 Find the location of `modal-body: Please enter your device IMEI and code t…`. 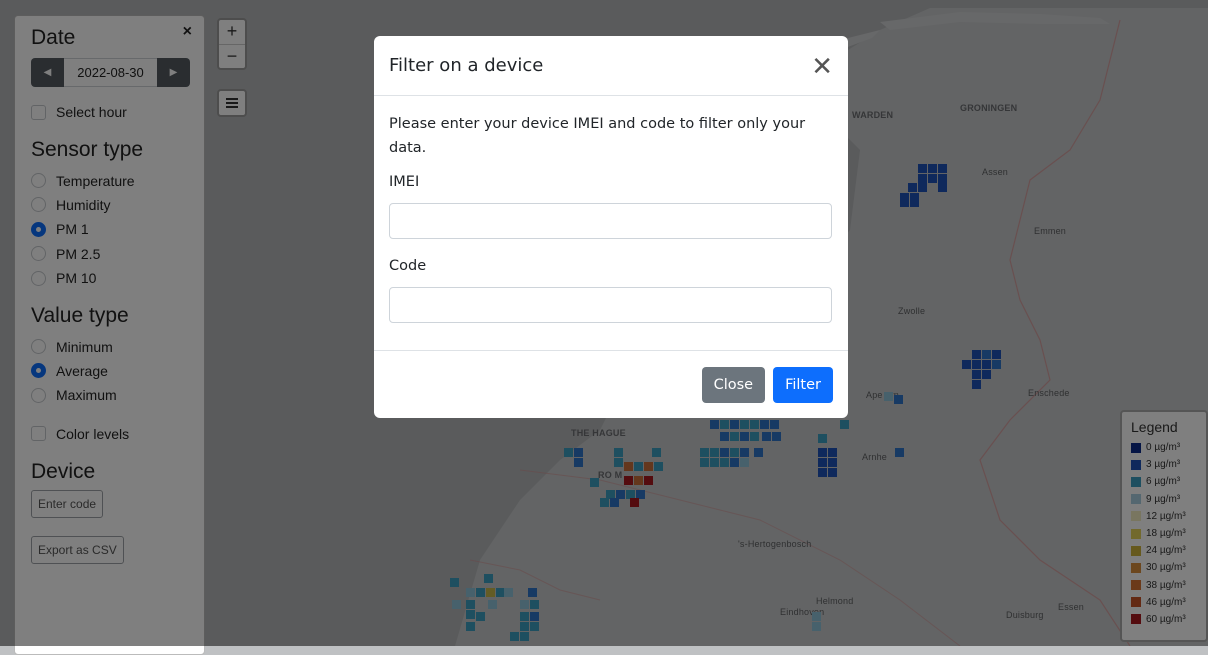

modal-body: Please enter your device IMEI and code t… is located at coordinates (611, 209).